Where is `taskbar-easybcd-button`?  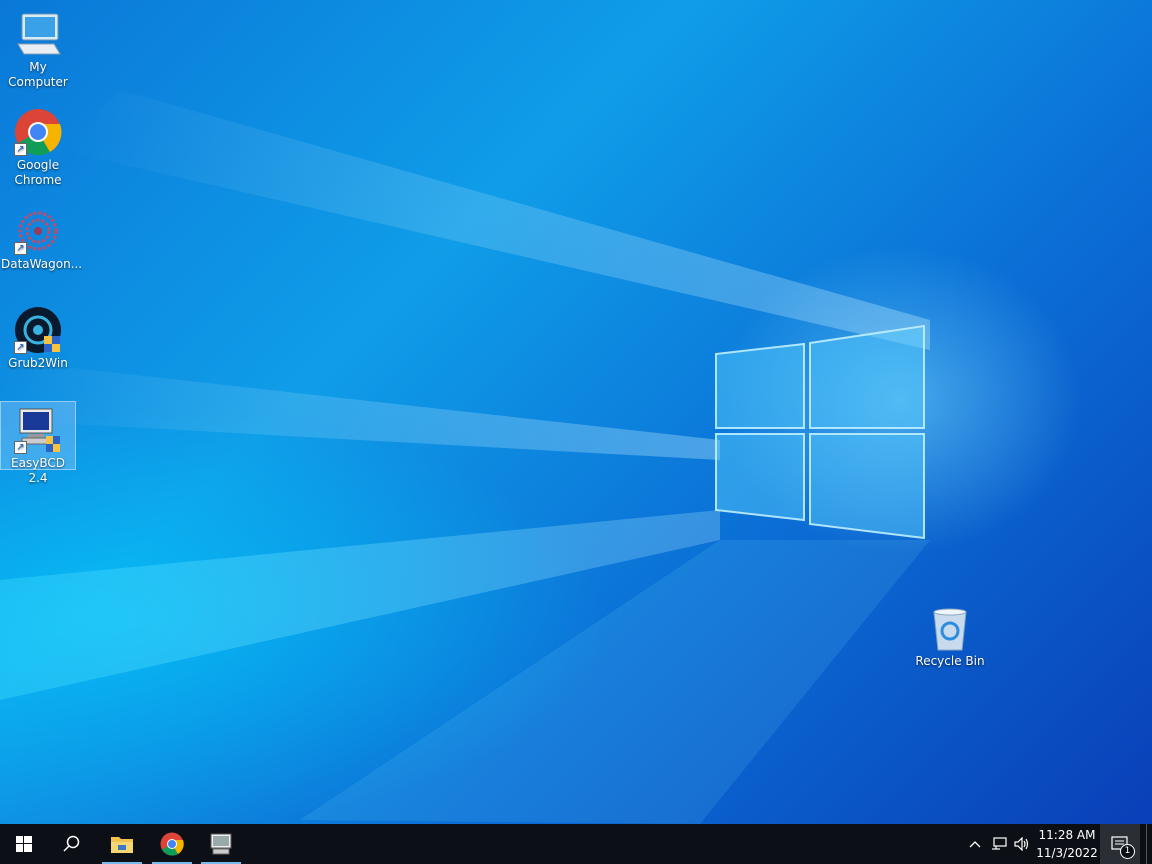
taskbar-easybcd-button is located at coordinates (221, 844).